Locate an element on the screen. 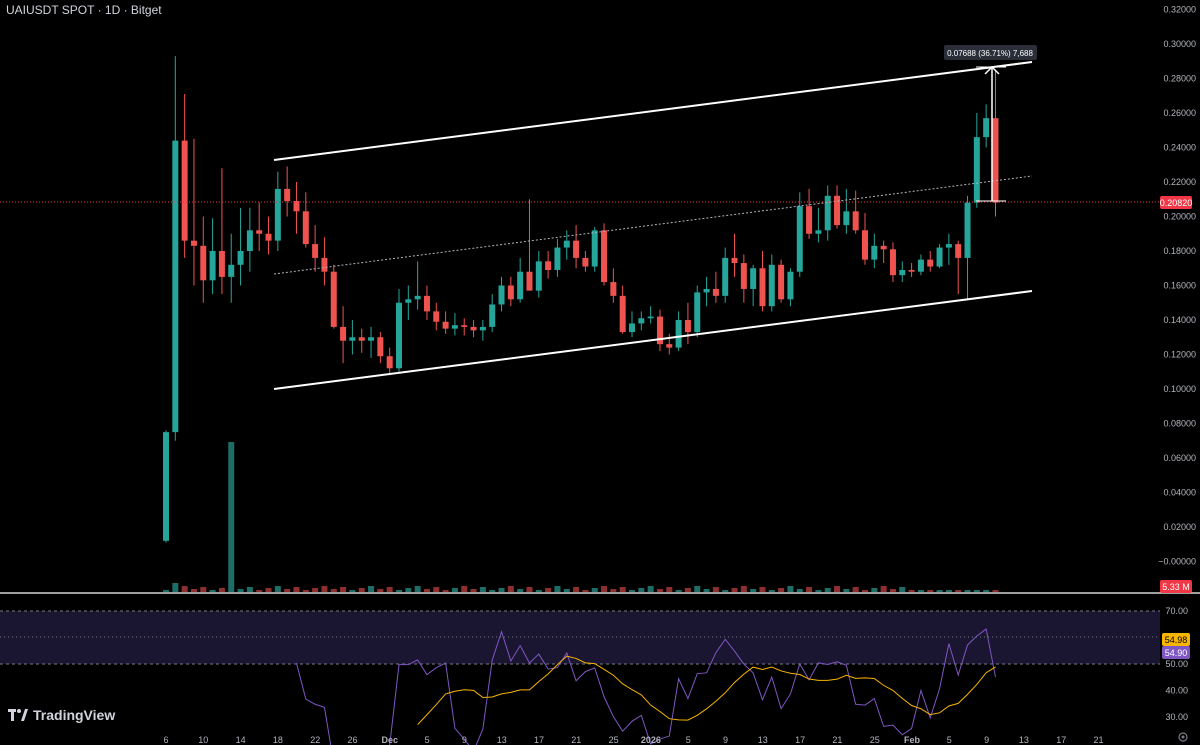 The width and height of the screenshot is (1200, 745). time-tick-label: 6 is located at coordinates (165, 740).